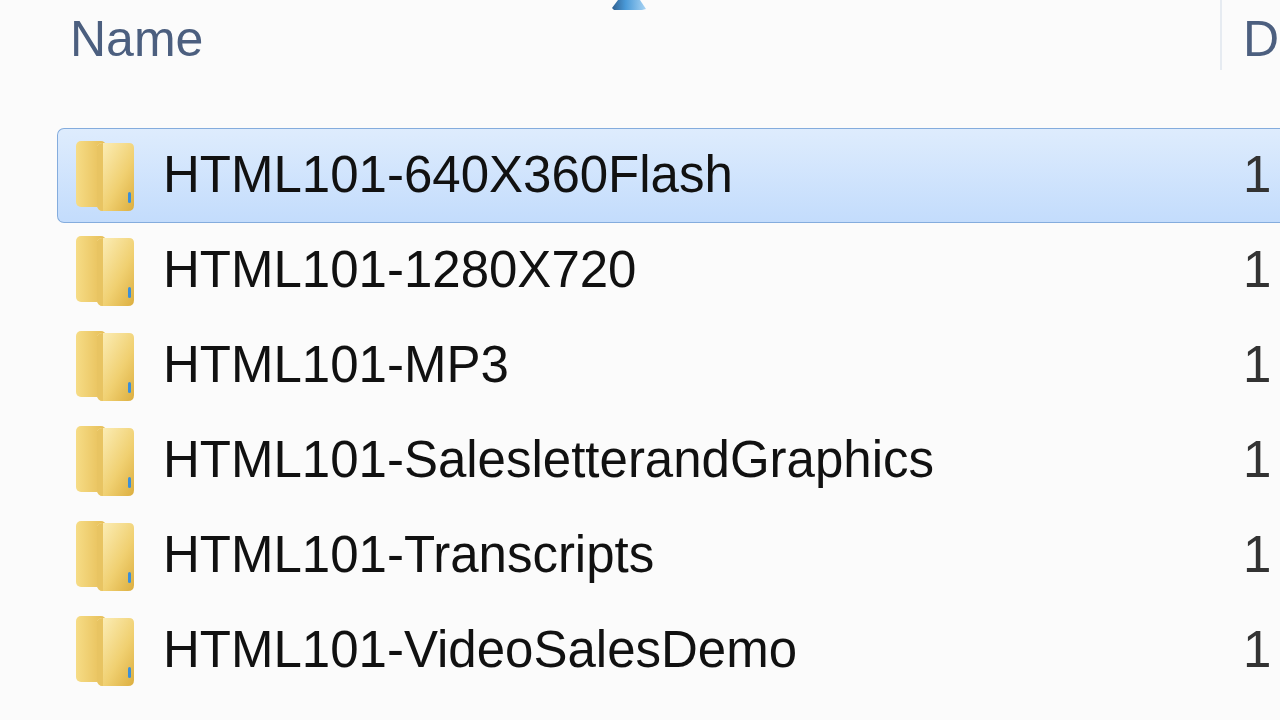  Describe the element at coordinates (480, 650) in the screenshot. I see `folder-name: HTML101-VideoSalesDemo` at that location.